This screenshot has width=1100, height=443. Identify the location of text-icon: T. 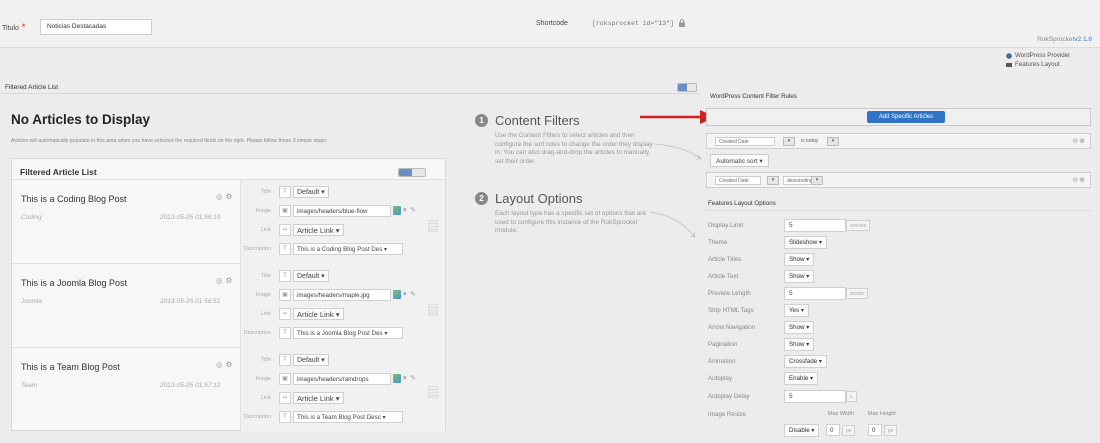
(285, 192).